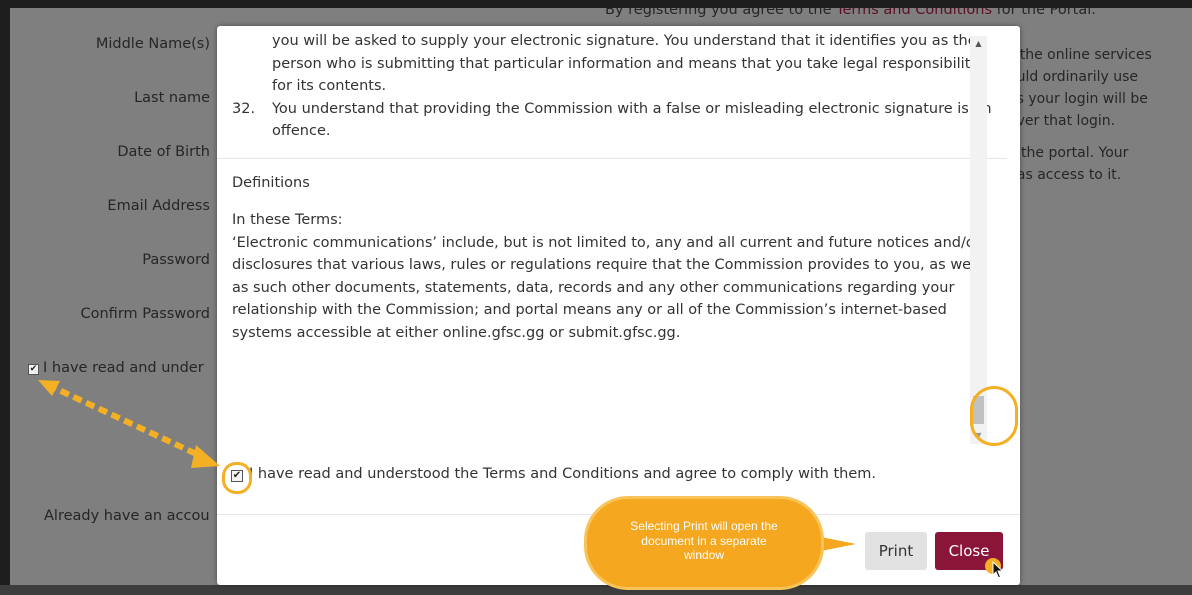  Describe the element at coordinates (287, 220) in the screenshot. I see `definitions-intro: In these Terms:` at that location.